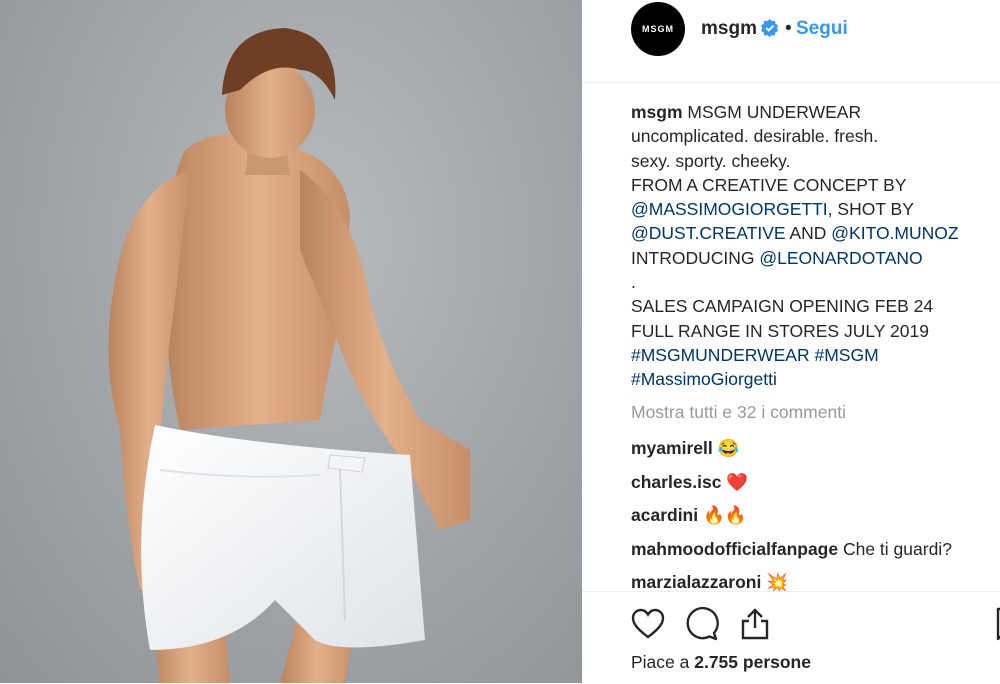  I want to click on caption-text: ., so click(633, 282).